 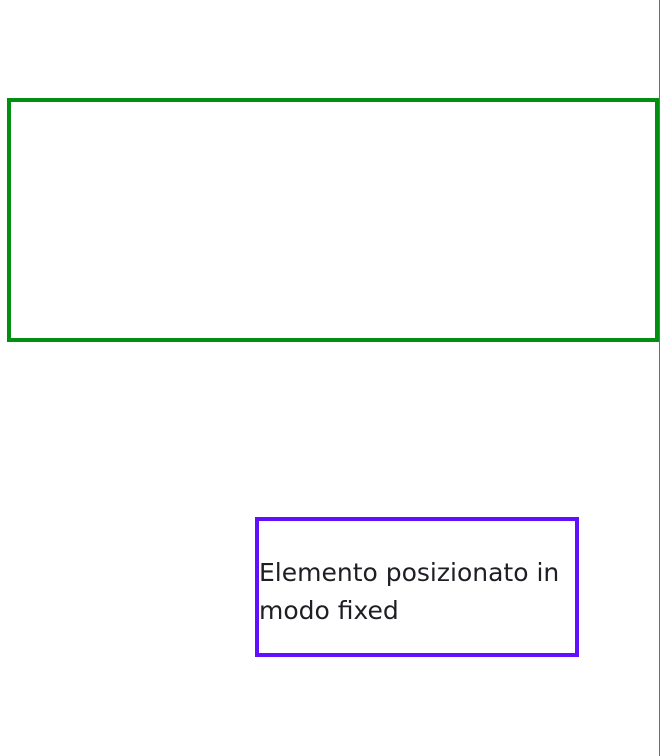 I want to click on fixed-element-text: Elemento posizionato in modo fixed, so click(x=409, y=591).